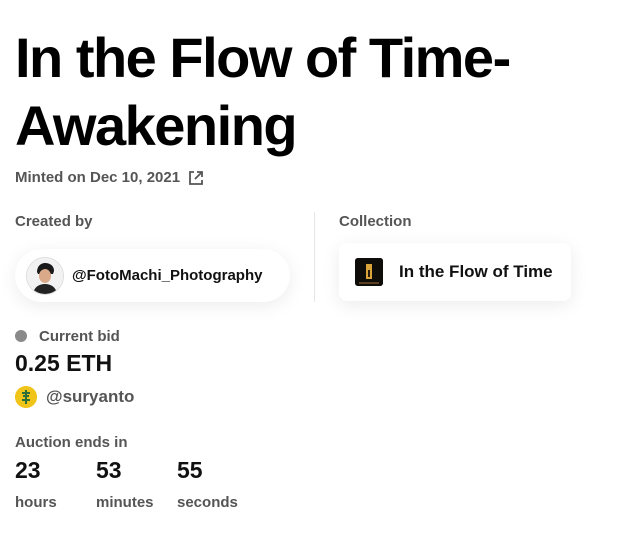  I want to click on divider, so click(314, 257).